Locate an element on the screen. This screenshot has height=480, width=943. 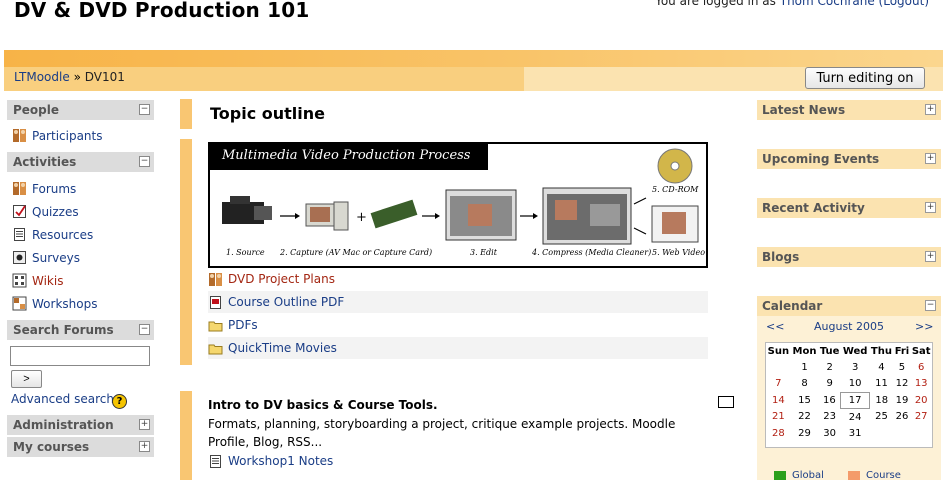
calendar-day-cell: 31 is located at coordinates (855, 433).